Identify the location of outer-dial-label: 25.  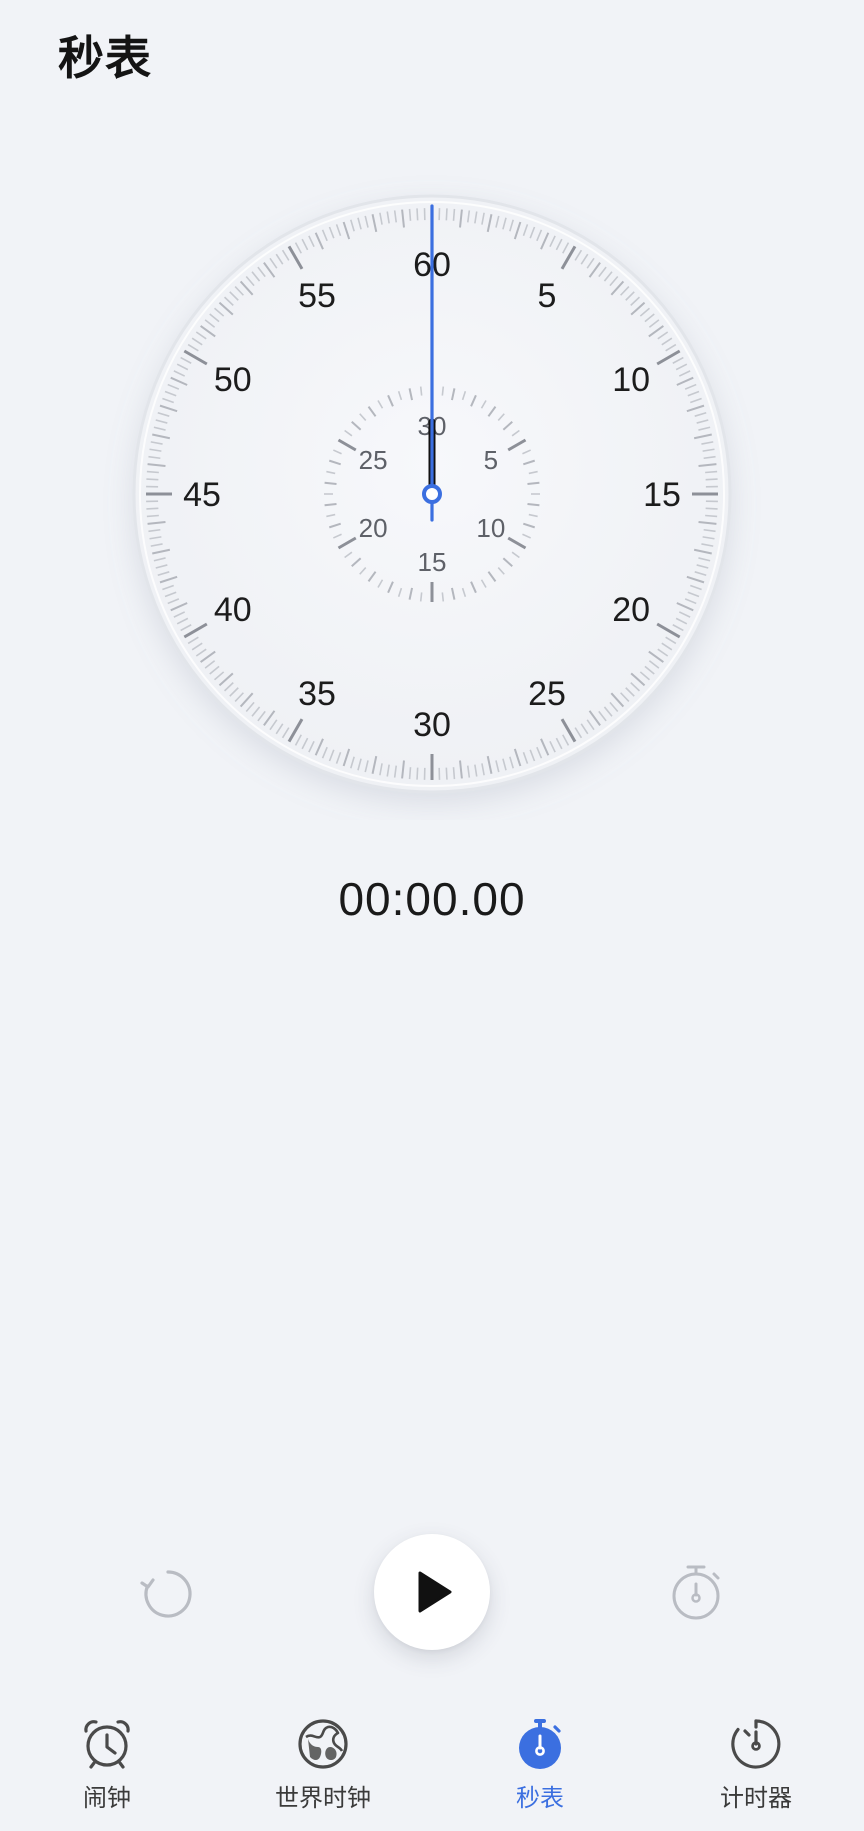
(547, 694).